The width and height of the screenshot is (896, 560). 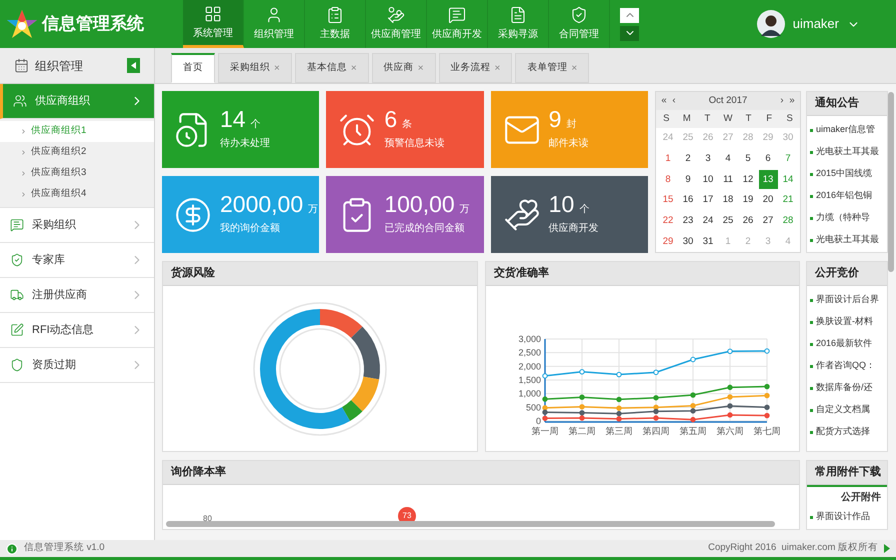 I want to click on collapse-button, so click(x=133, y=65).